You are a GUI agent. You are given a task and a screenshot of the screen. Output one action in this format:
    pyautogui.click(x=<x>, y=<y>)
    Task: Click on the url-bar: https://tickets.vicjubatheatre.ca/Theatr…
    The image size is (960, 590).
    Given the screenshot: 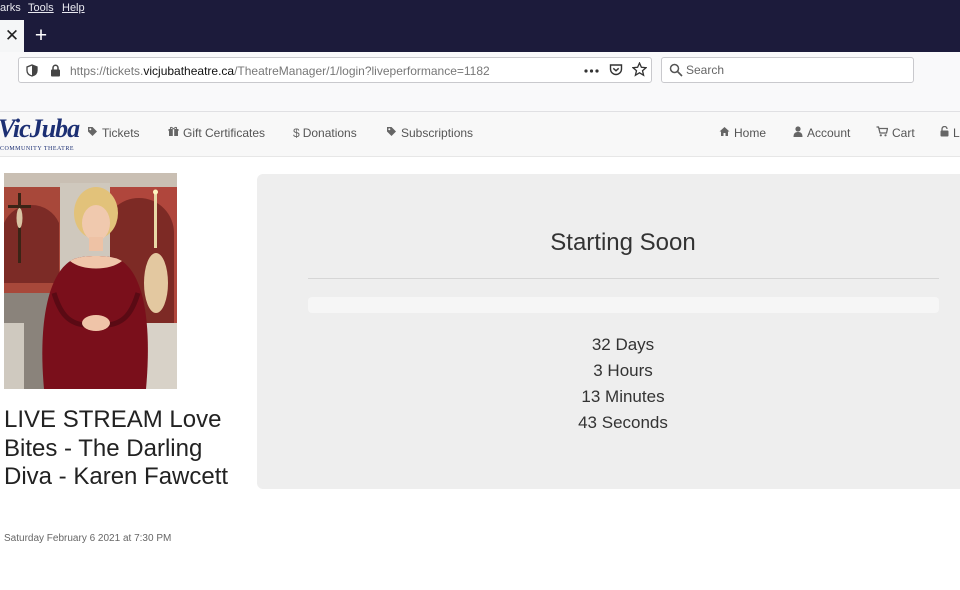 What is the action you would take?
    pyautogui.click(x=335, y=70)
    